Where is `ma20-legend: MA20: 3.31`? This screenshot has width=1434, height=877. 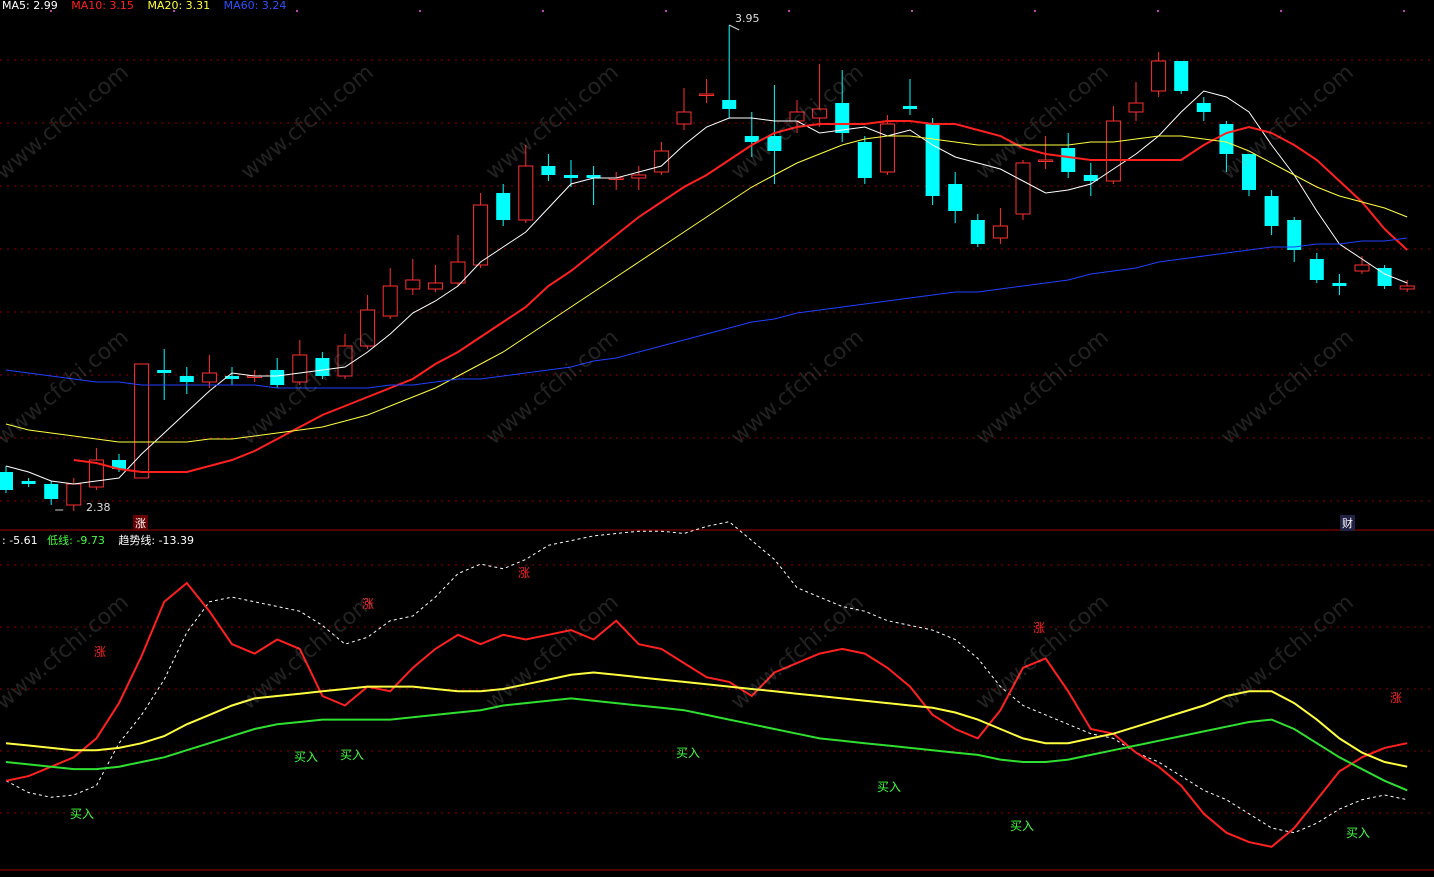 ma20-legend: MA20: 3.31 is located at coordinates (179, 6).